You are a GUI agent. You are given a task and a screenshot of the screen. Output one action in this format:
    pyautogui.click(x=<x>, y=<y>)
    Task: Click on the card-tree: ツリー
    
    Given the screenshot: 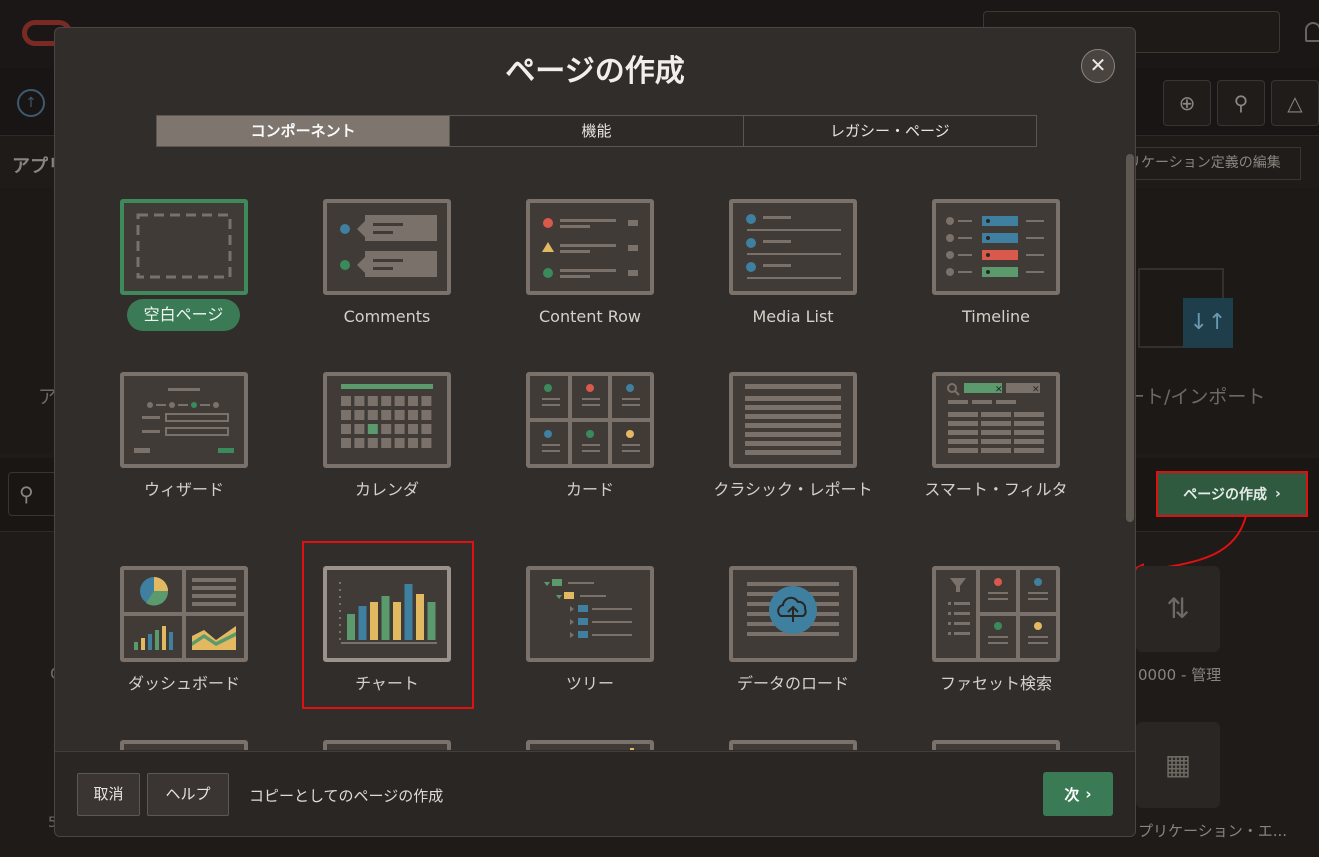 What is the action you would take?
    pyautogui.click(x=590, y=638)
    